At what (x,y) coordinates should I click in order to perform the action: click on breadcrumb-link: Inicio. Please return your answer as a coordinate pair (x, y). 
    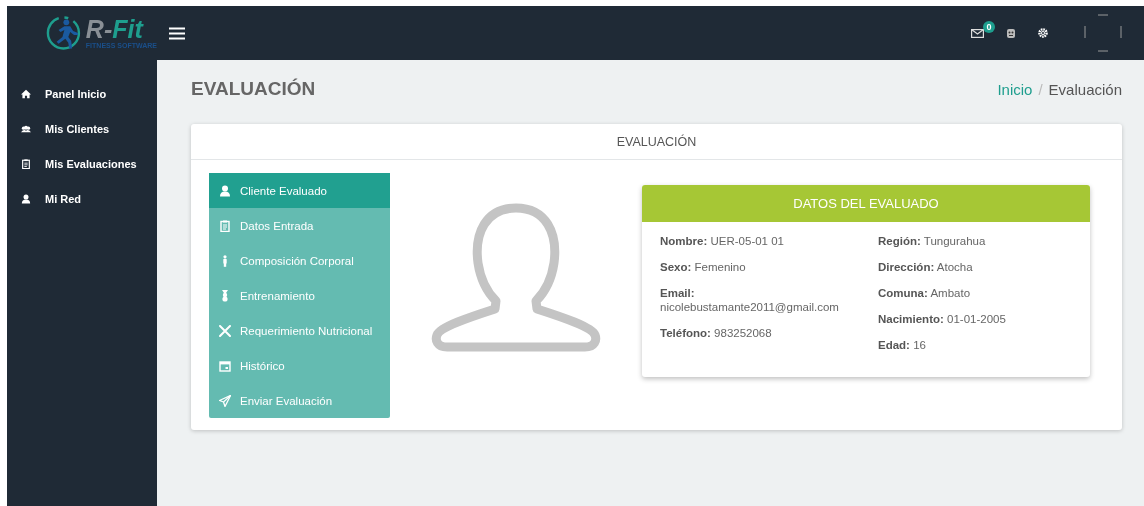
    Looking at the image, I should click on (1015, 89).